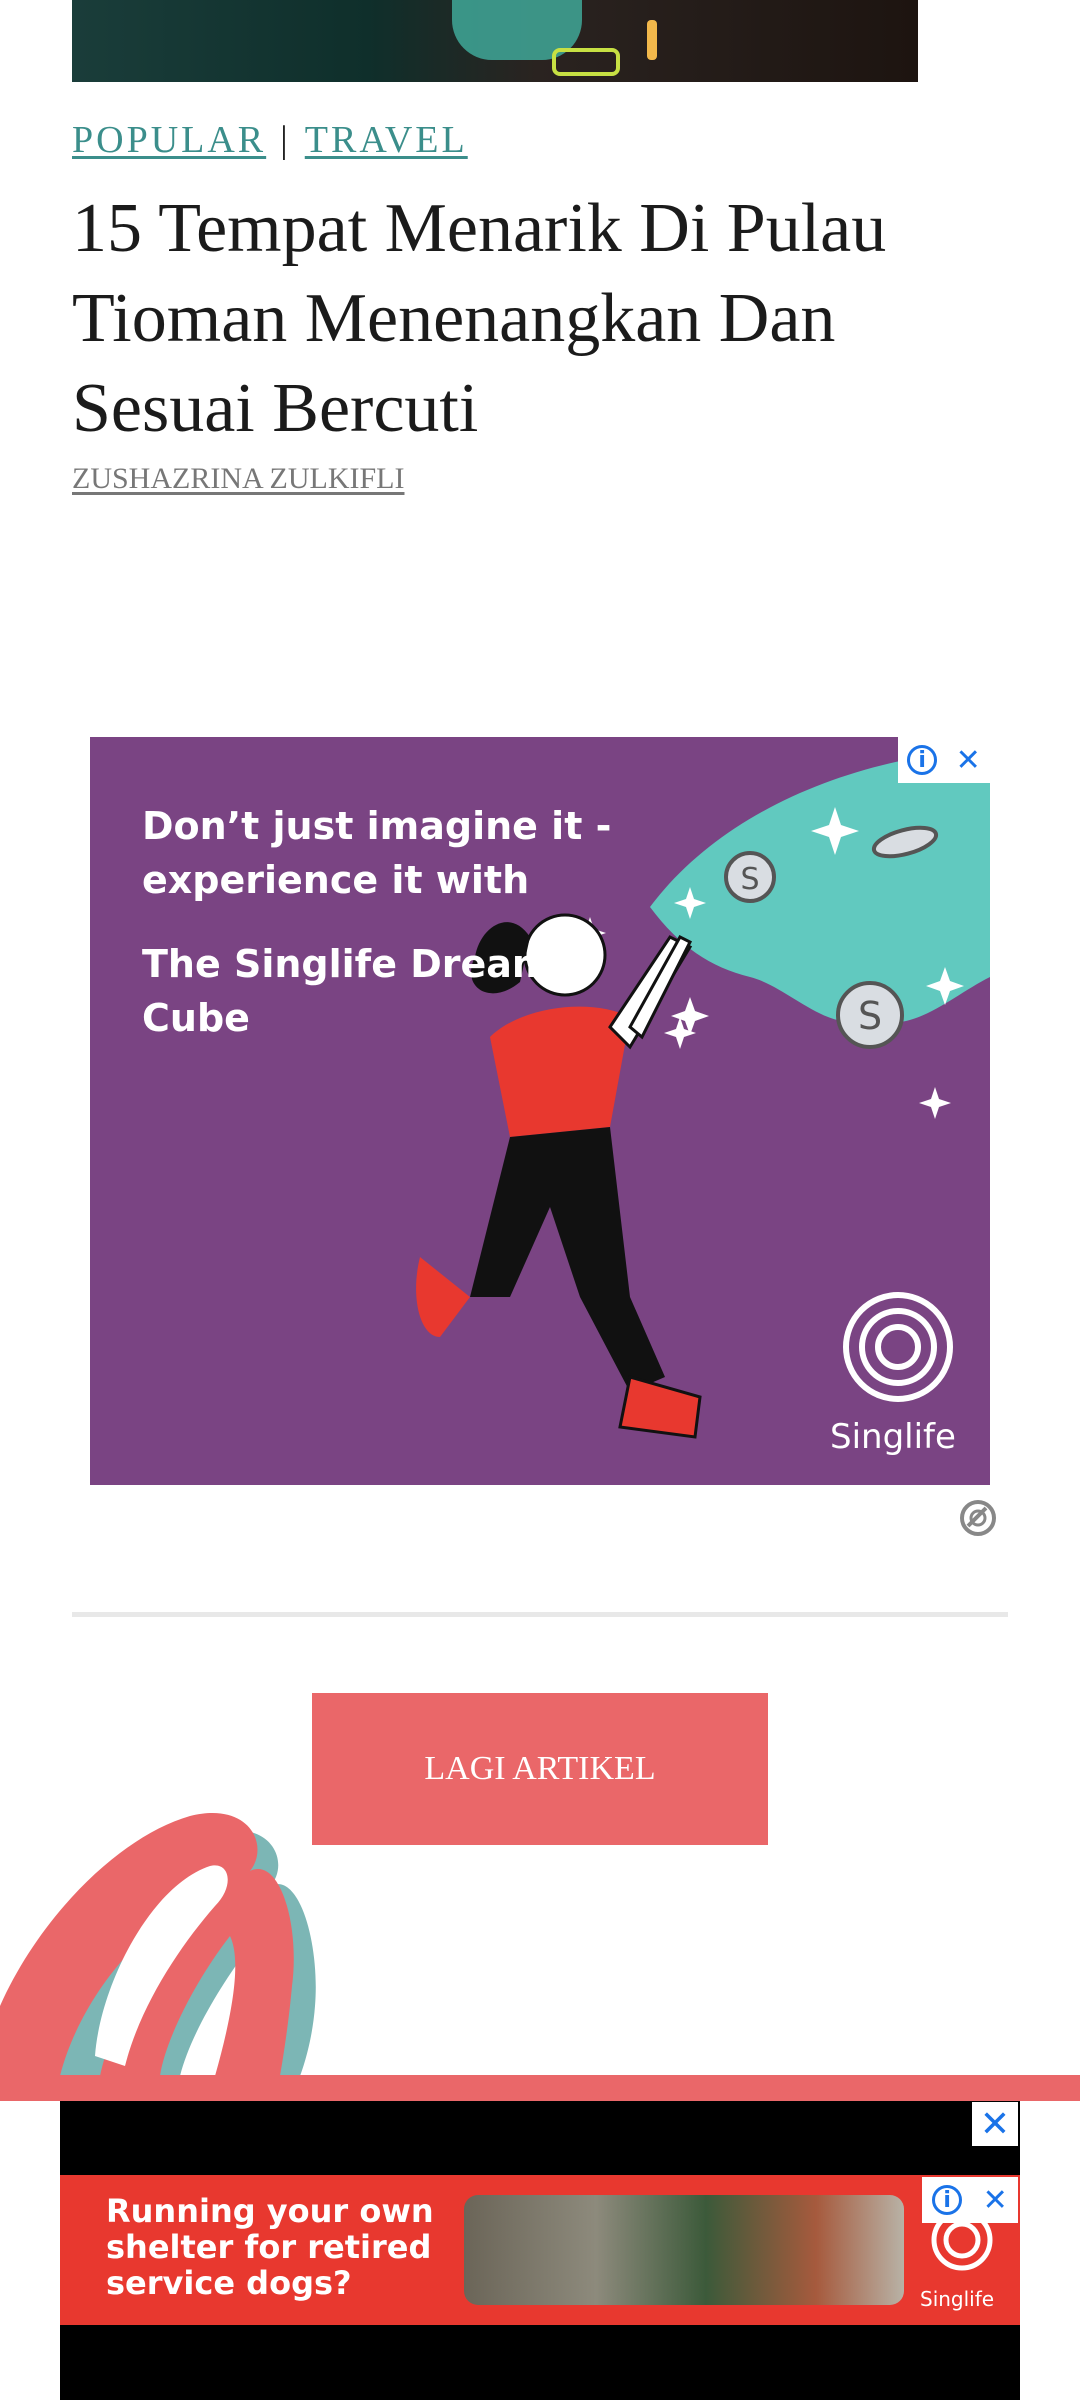 This screenshot has height=2400, width=1080. What do you see at coordinates (944, 760) in the screenshot?
I see `ad-controls: i ✕` at bounding box center [944, 760].